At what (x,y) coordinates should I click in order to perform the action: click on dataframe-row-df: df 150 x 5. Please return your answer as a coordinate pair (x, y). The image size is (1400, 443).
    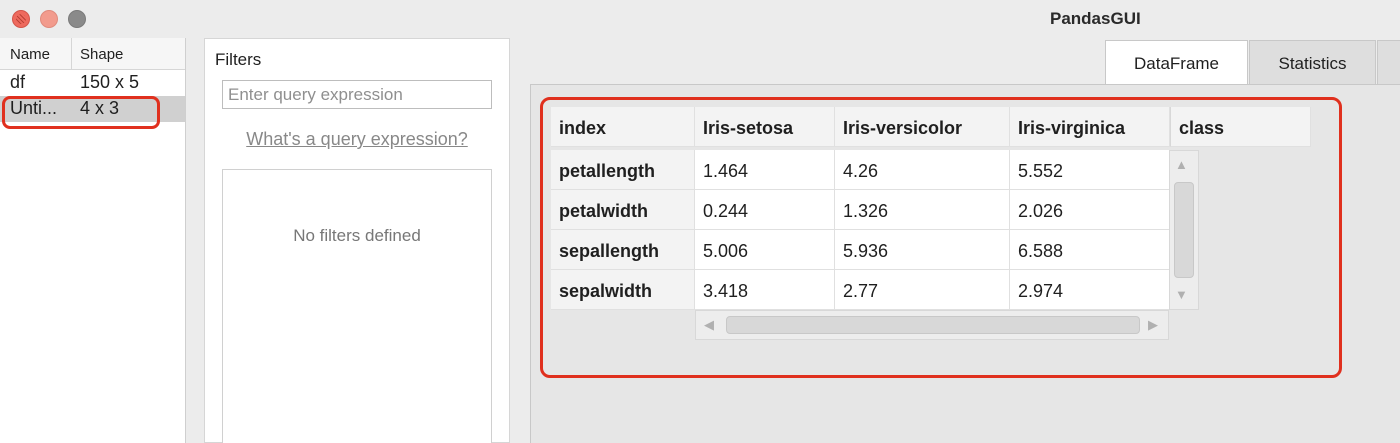
    Looking at the image, I should click on (92, 83).